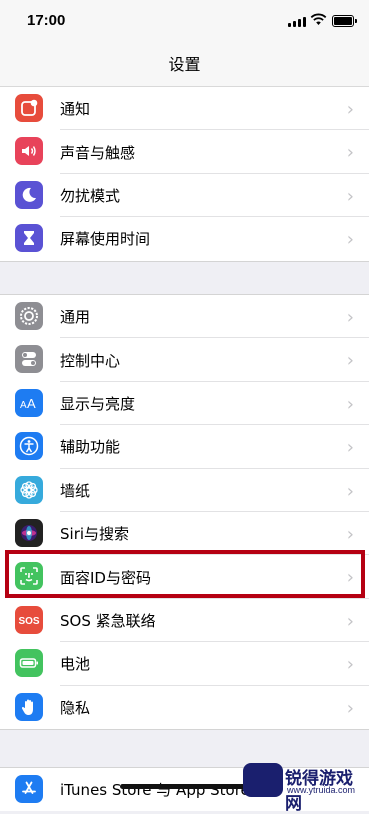 The image size is (369, 814). I want to click on settings-row-screen-time: 屏幕使用时间 ›, so click(184, 238).